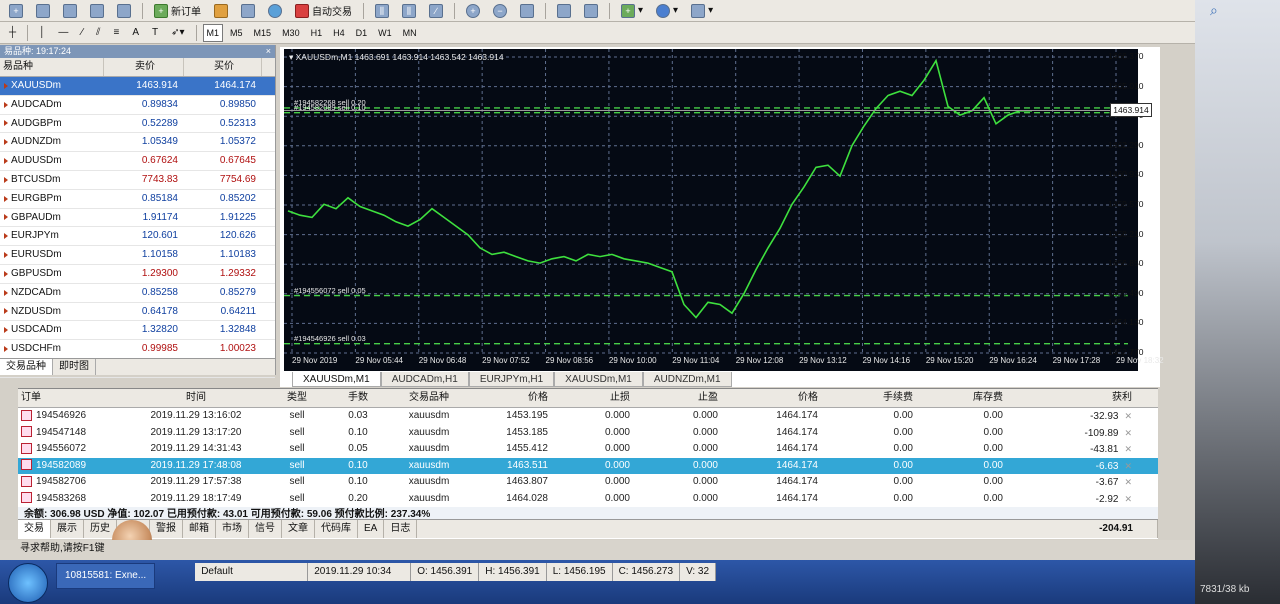 Image resolution: width=1280 pixels, height=604 pixels. What do you see at coordinates (424, 379) in the screenshot?
I see `chart-tab: AUDCADm,H1` at bounding box center [424, 379].